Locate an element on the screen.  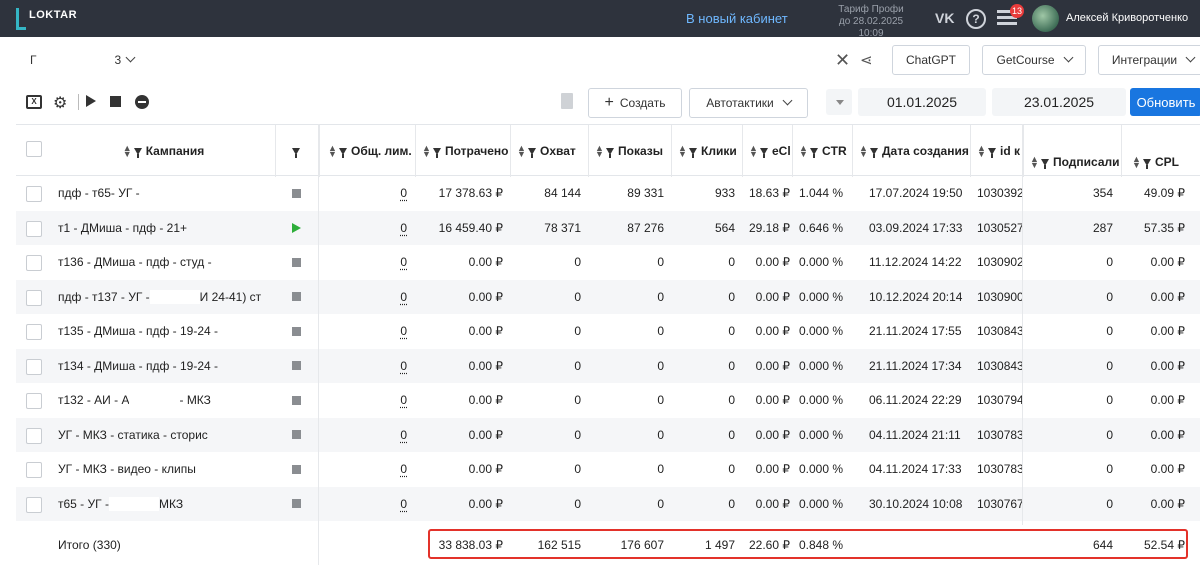
share-icon: ⋖ is located at coordinates (866, 60).